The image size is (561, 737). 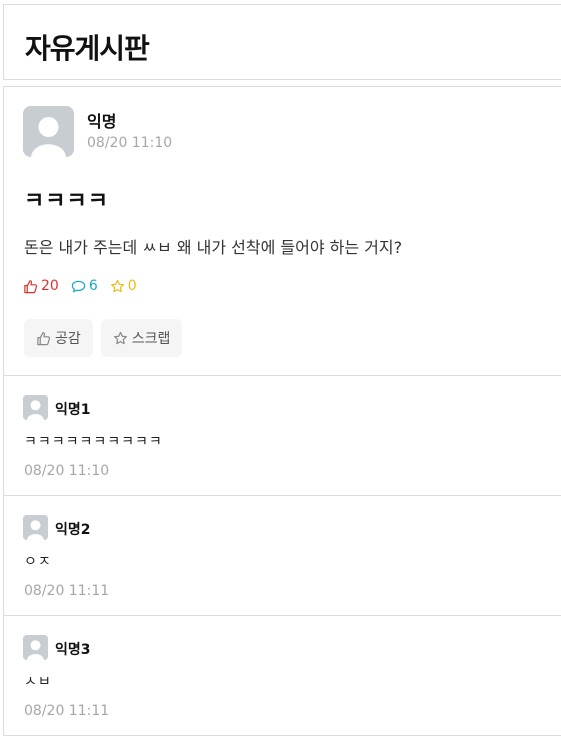 I want to click on comment-text: ㅋㅋㅋㅋㅋㅋㅋㅋㅋㅋ, so click(x=93, y=442).